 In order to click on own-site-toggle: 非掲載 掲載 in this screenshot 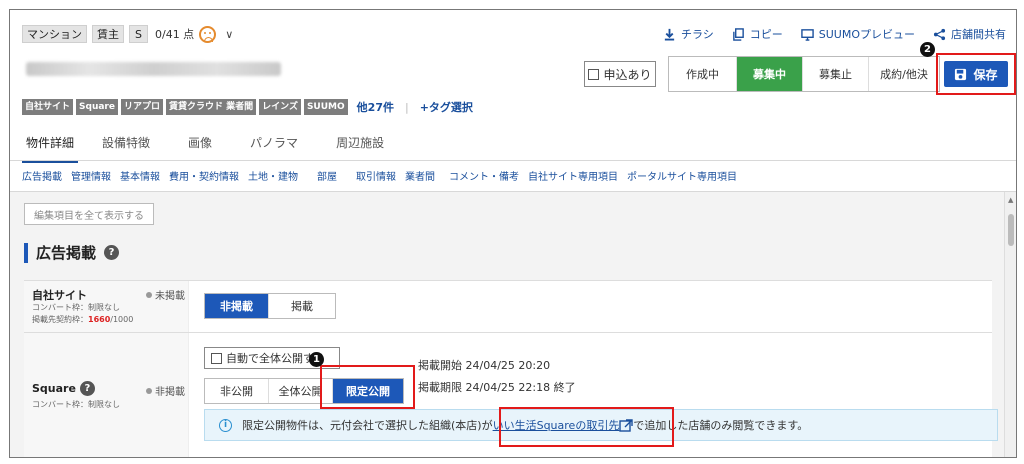, I will do `click(270, 306)`.